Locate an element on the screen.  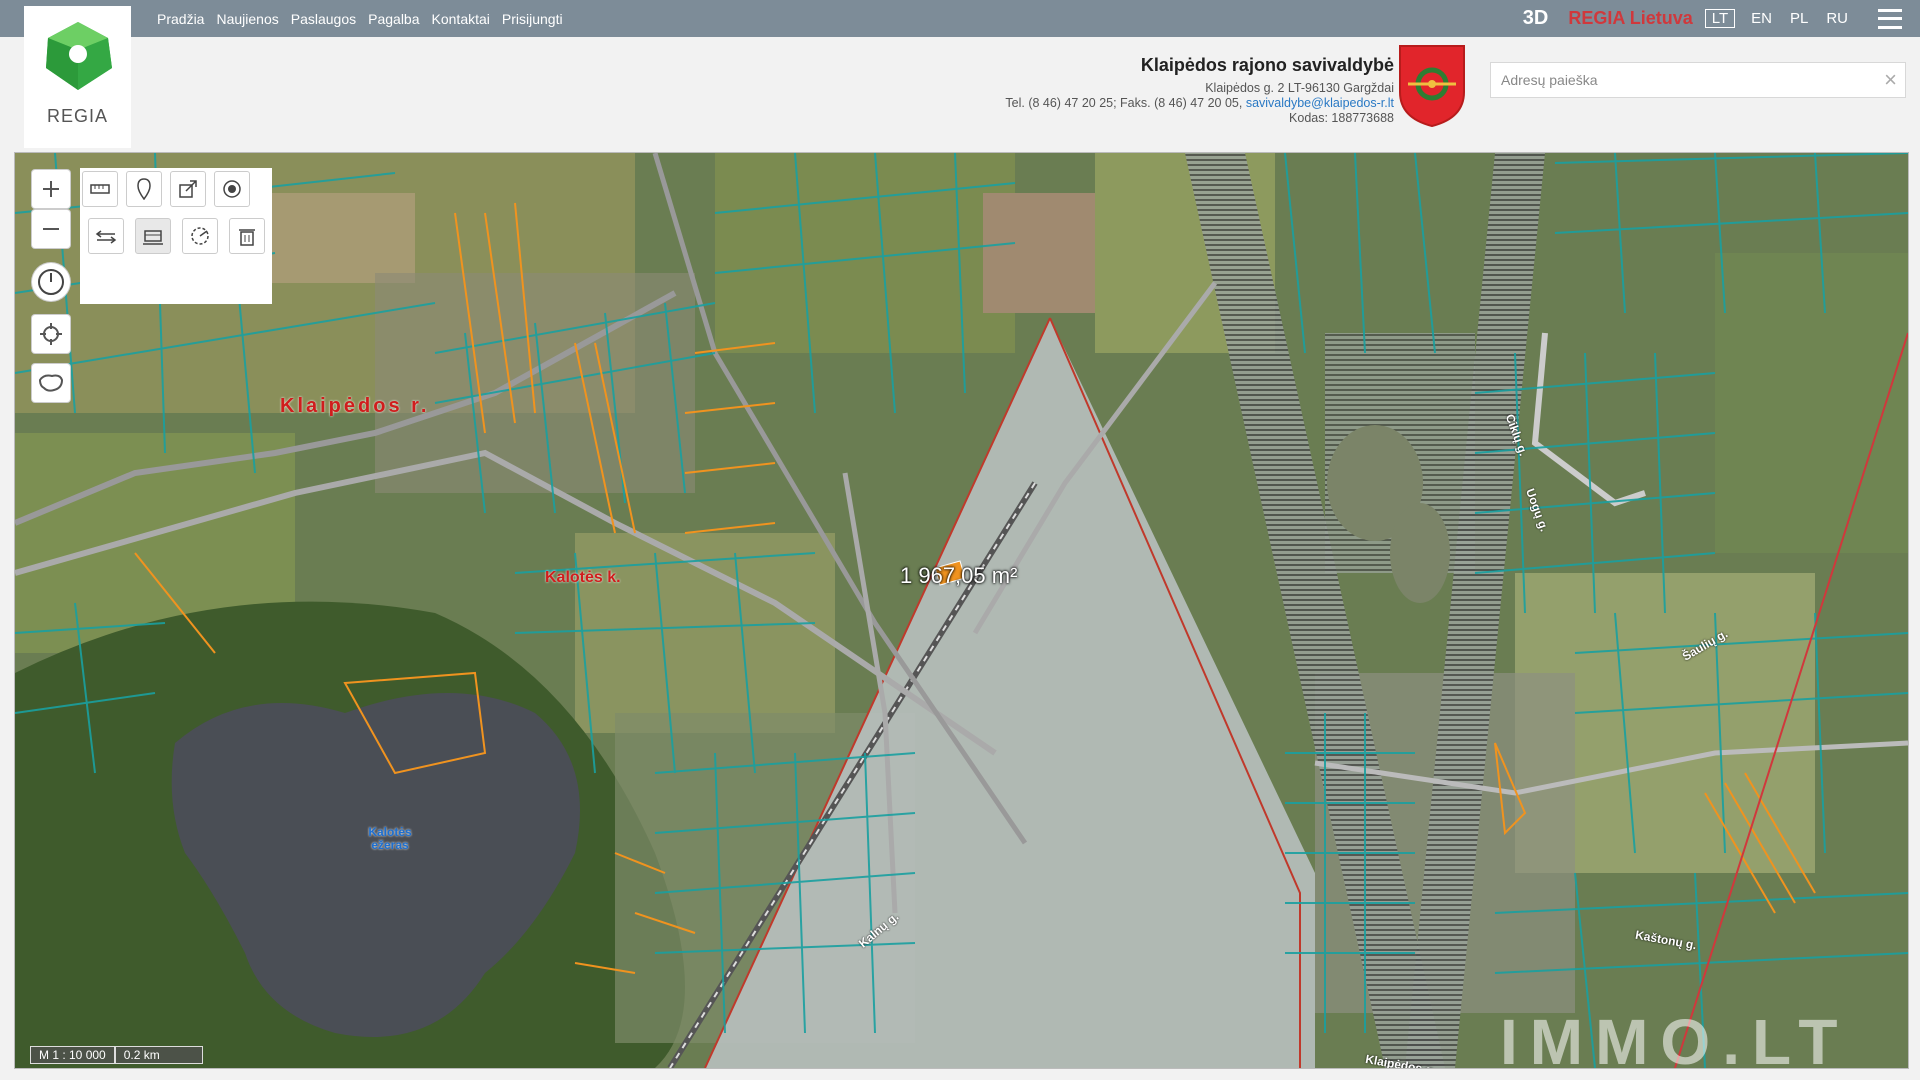
share-icon is located at coordinates (188, 189).